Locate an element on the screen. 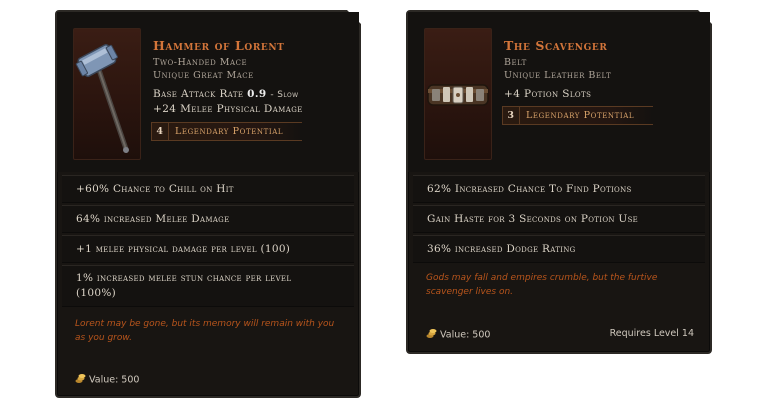 Image resolution: width=768 pixels, height=414 pixels. affix-row: 36% increased Dodge Rating is located at coordinates (559, 249).